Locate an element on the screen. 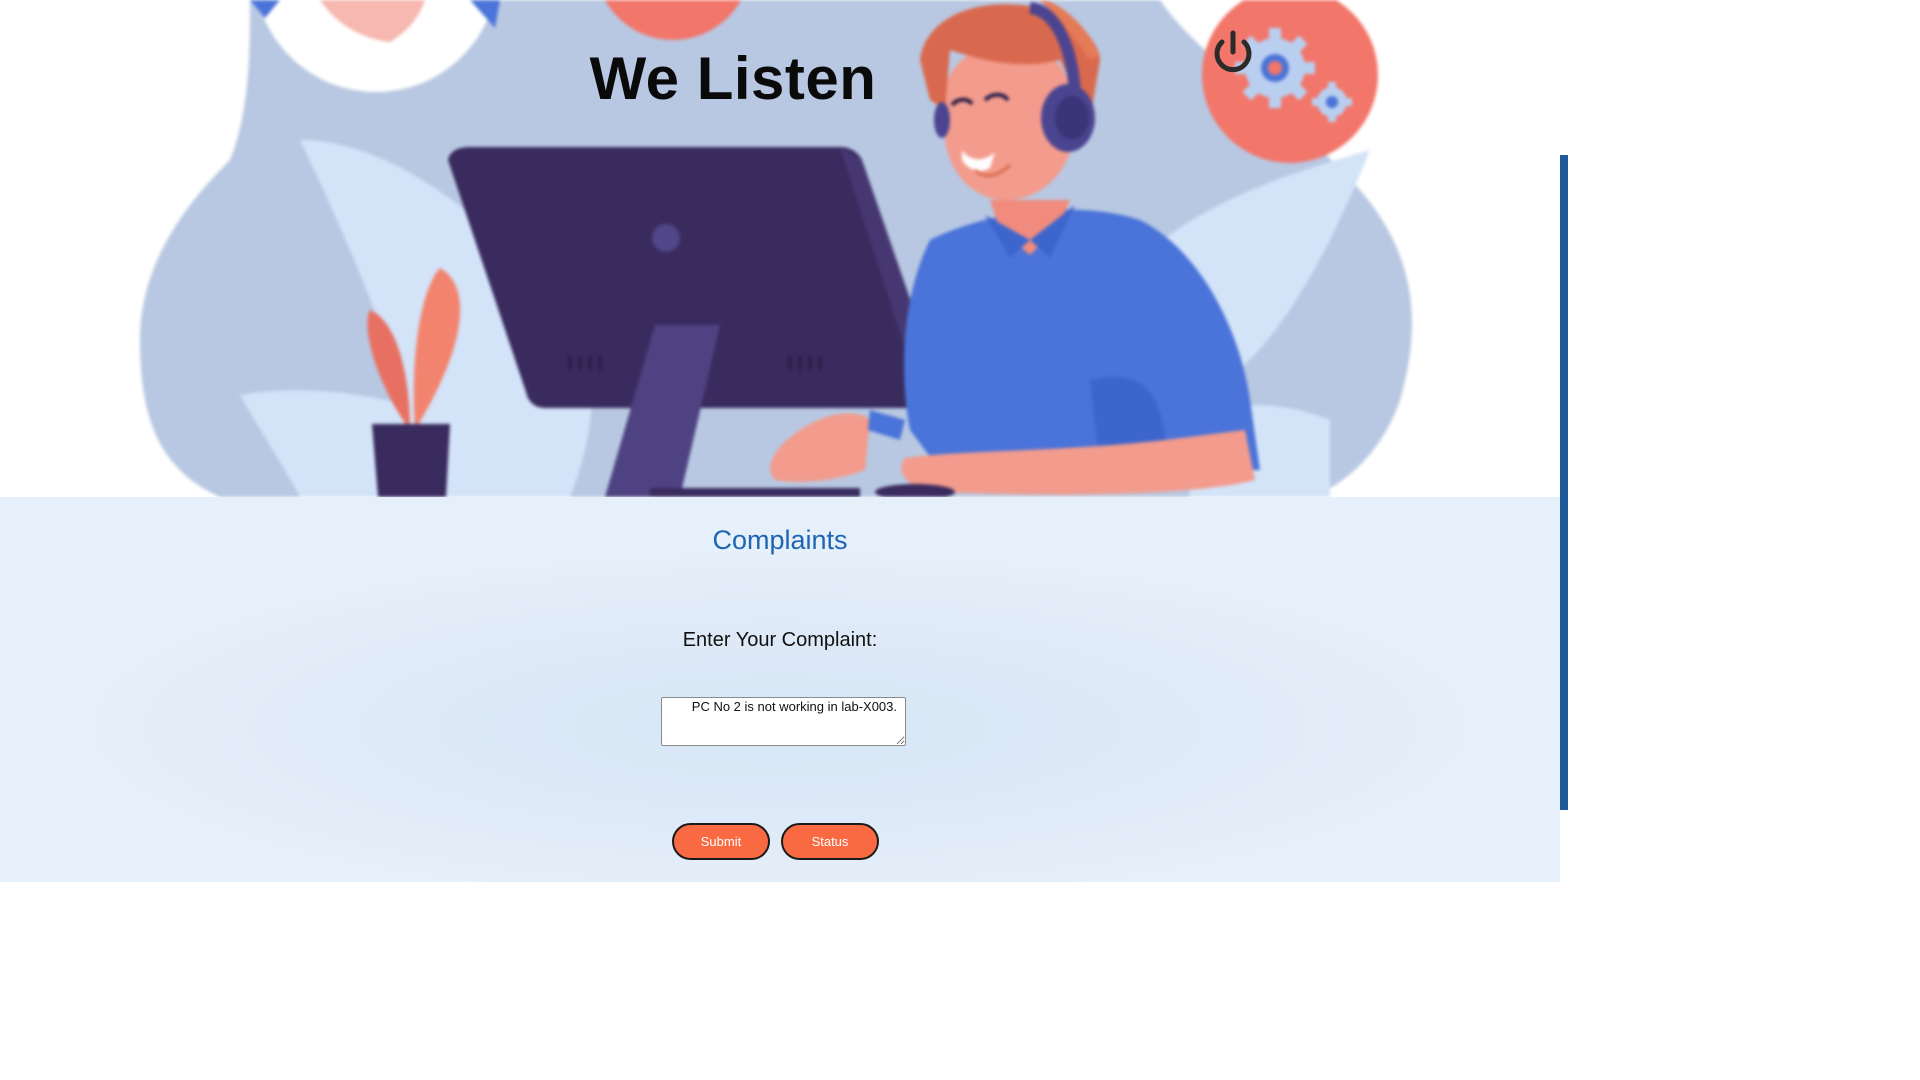 This screenshot has width=1920, height=1080. power-icon is located at coordinates (1233, 53).